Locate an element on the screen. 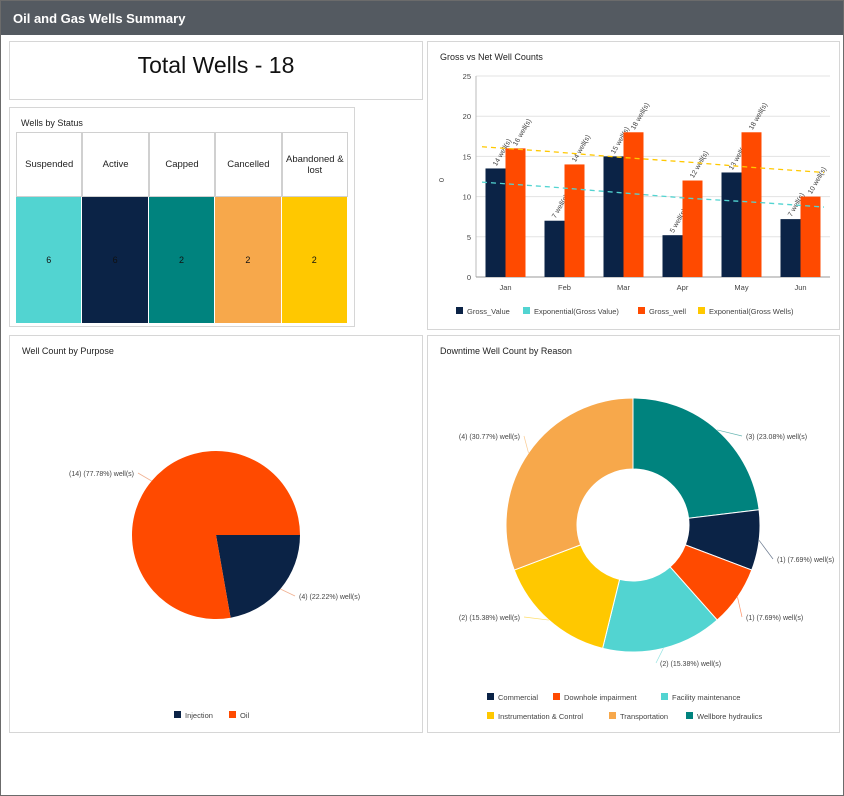 This screenshot has width=844, height=796. legend-label: Instrumentation & Control is located at coordinates (540, 716).